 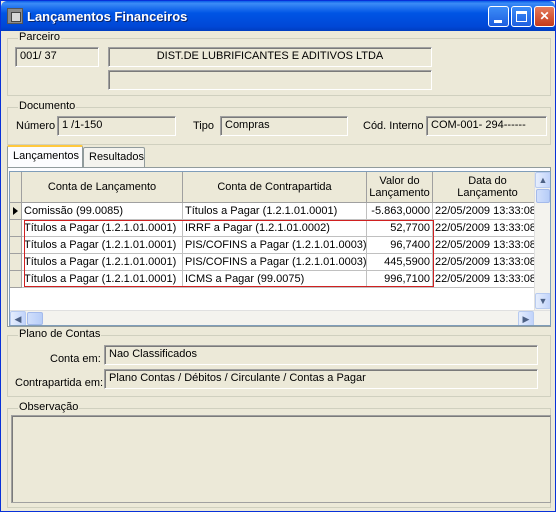 I want to click on cell-valor: 996,7100, so click(x=400, y=279).